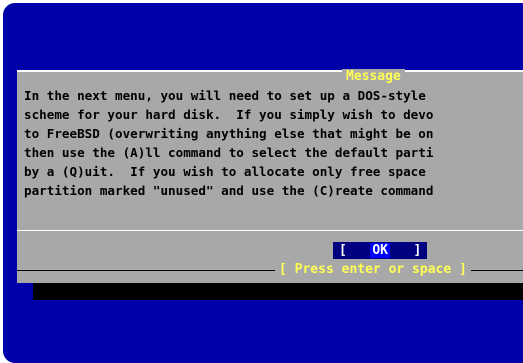  Describe the element at coordinates (373, 77) in the screenshot. I see `dialog-title: Message` at that location.